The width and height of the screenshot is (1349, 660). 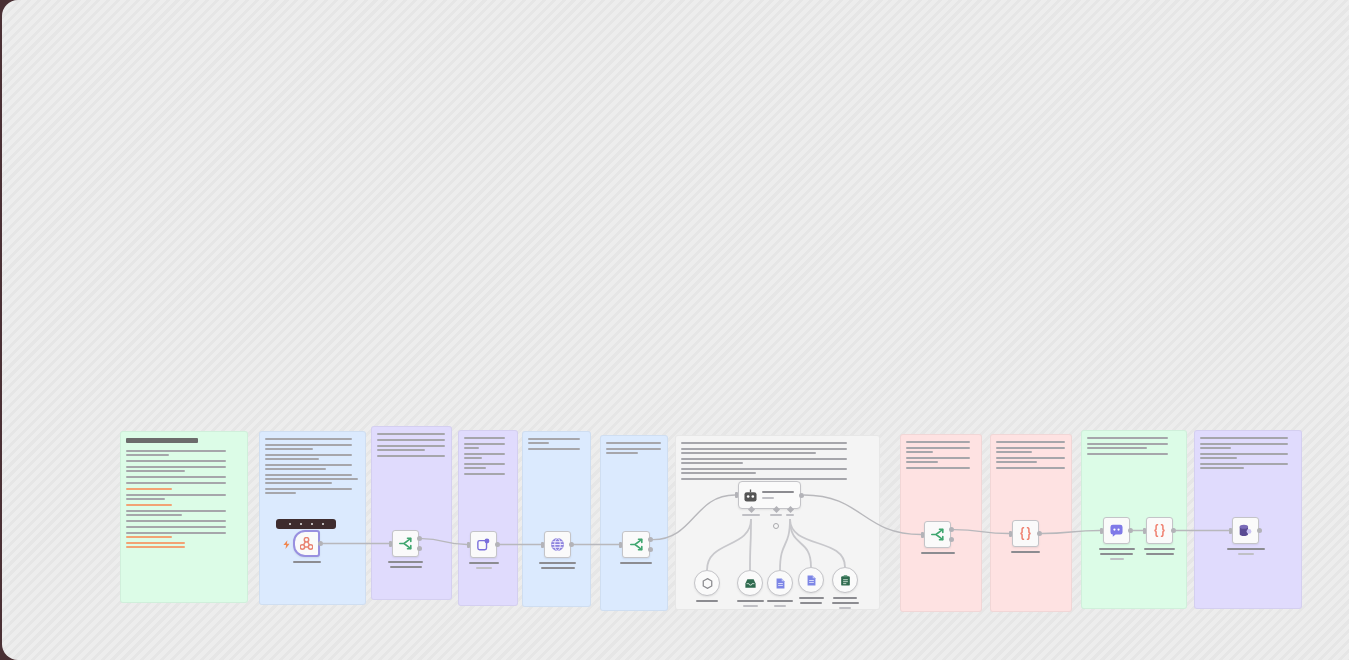 I want to click on globe-icon, so click(x=557, y=544).